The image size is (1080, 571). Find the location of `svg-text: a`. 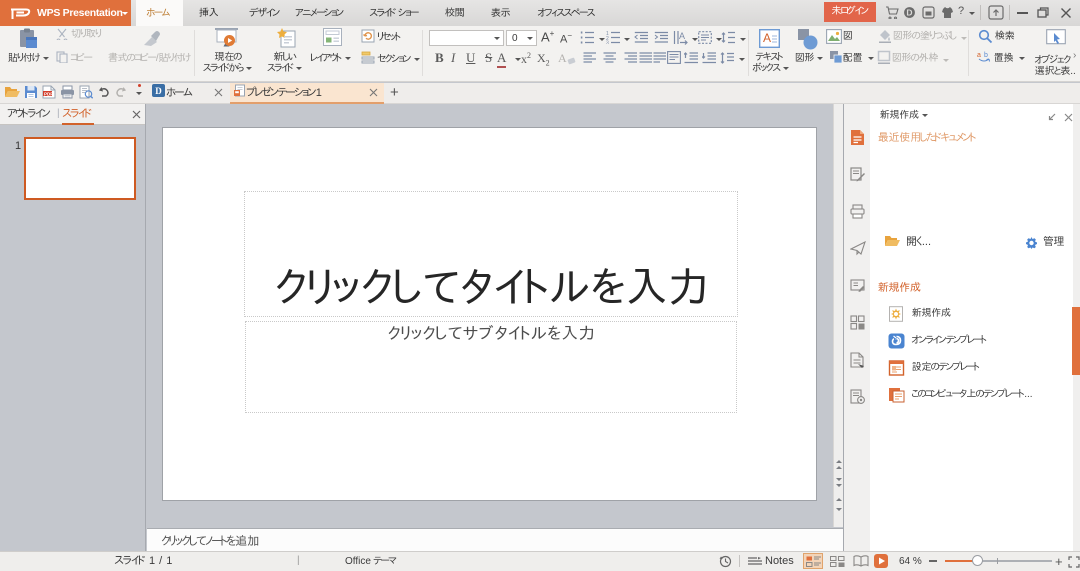

svg-text: a is located at coordinates (979, 55).